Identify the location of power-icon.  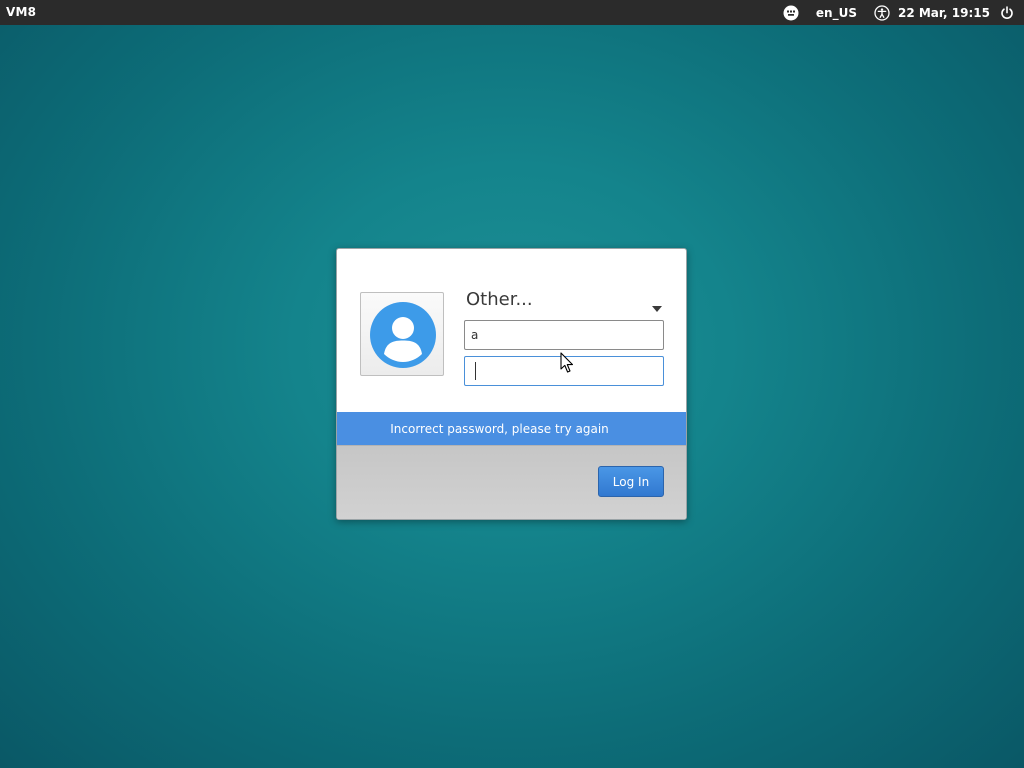
(1007, 12).